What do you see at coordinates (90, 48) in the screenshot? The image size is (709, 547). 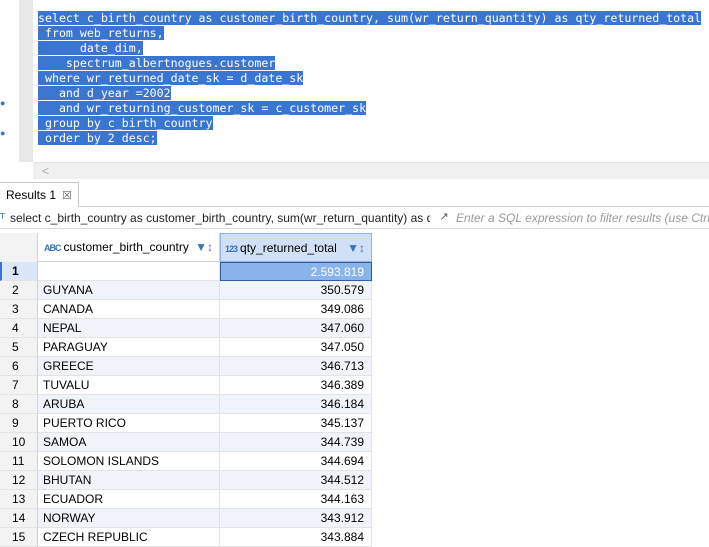 I see `code-line: date_dim,` at bounding box center [90, 48].